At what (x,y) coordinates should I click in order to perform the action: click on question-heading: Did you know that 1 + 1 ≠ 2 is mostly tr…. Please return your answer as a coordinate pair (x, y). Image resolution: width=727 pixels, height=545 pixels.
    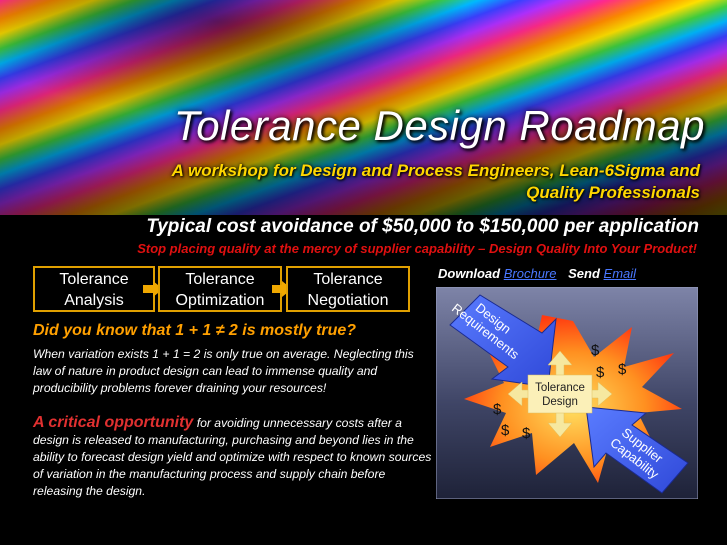
    Looking at the image, I should click on (195, 330).